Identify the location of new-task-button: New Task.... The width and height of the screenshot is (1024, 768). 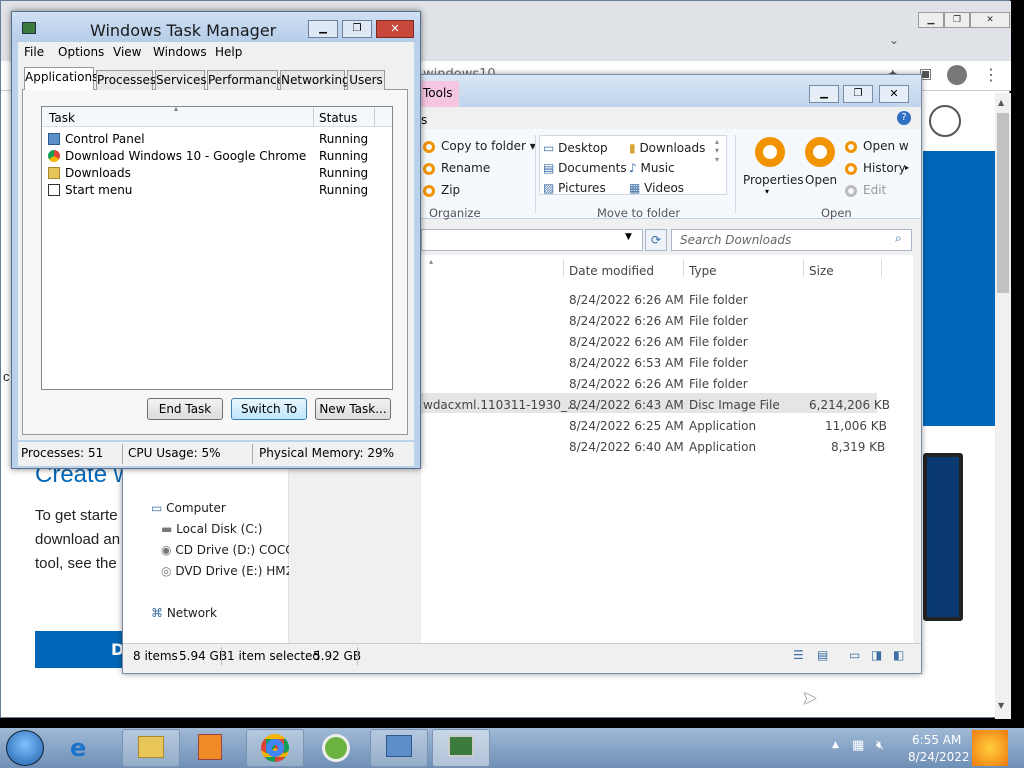
(353, 409).